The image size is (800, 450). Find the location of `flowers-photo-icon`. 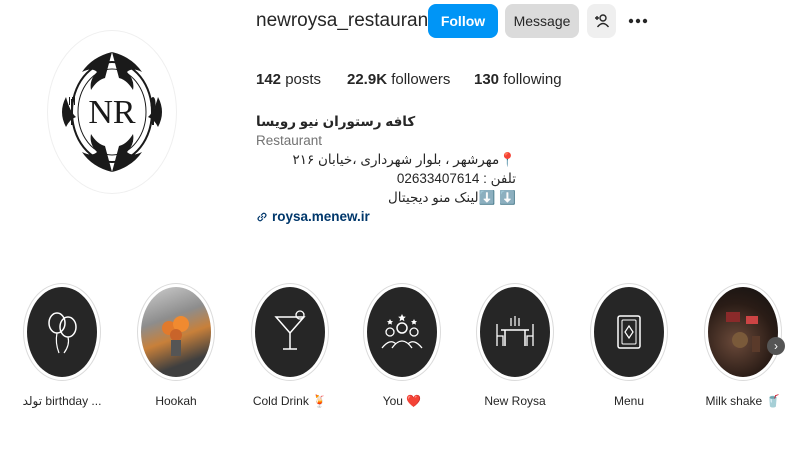

flowers-photo-icon is located at coordinates (175, 336).